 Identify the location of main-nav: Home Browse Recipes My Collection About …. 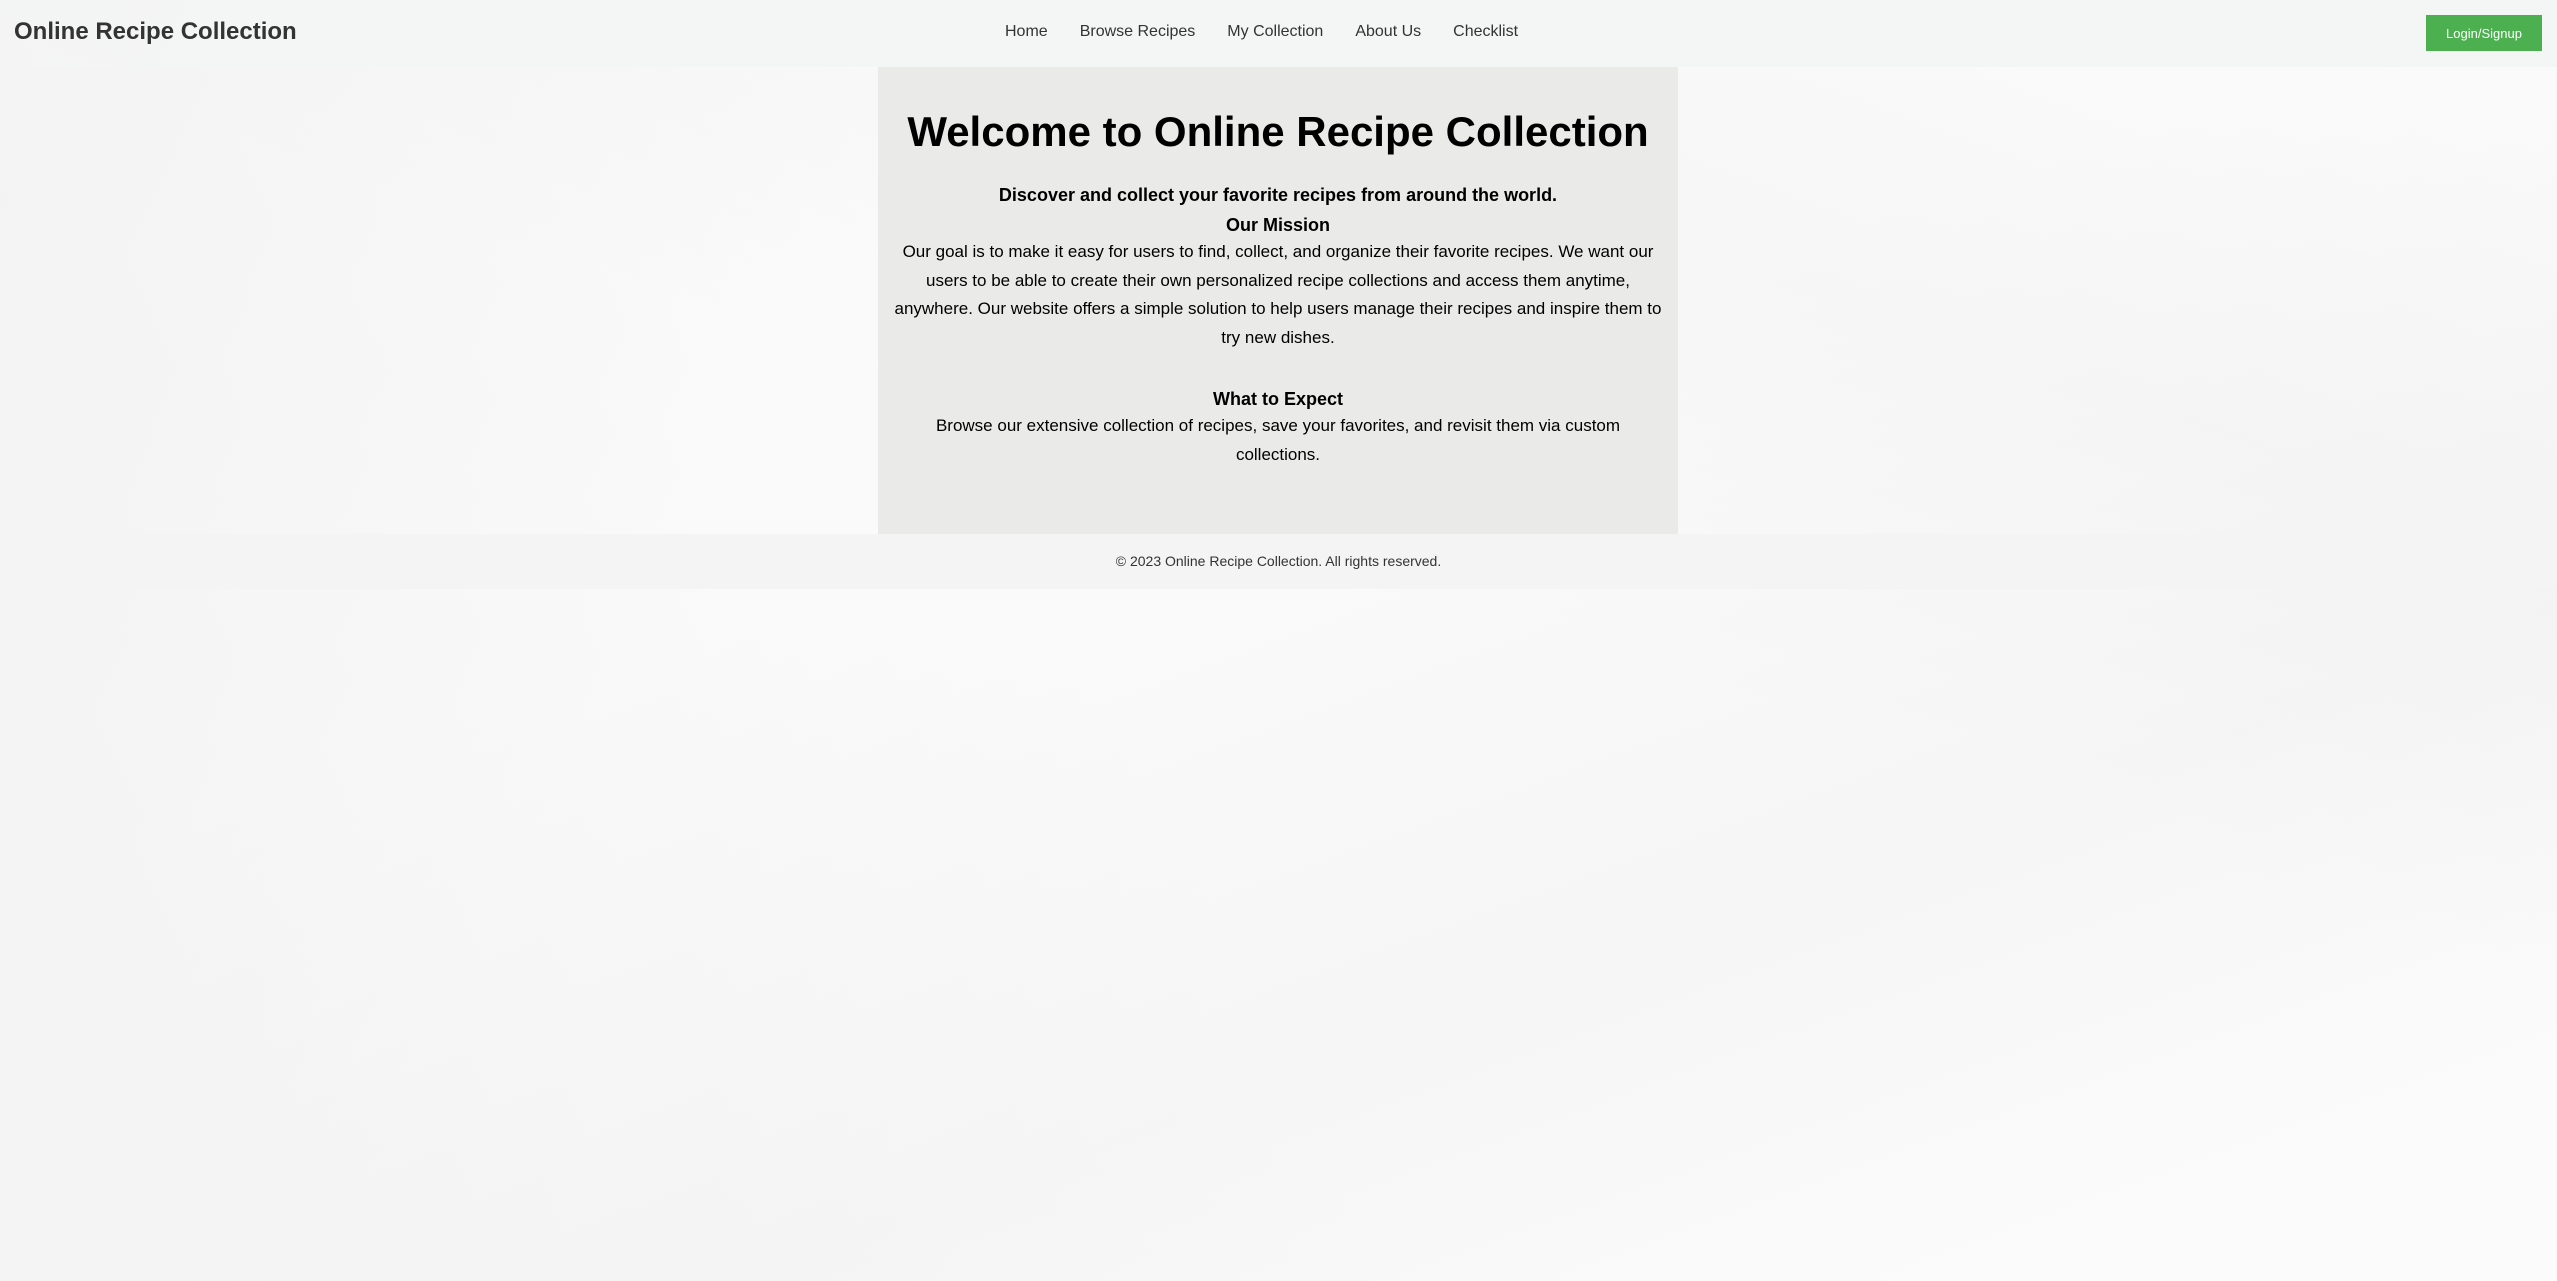
(1261, 32).